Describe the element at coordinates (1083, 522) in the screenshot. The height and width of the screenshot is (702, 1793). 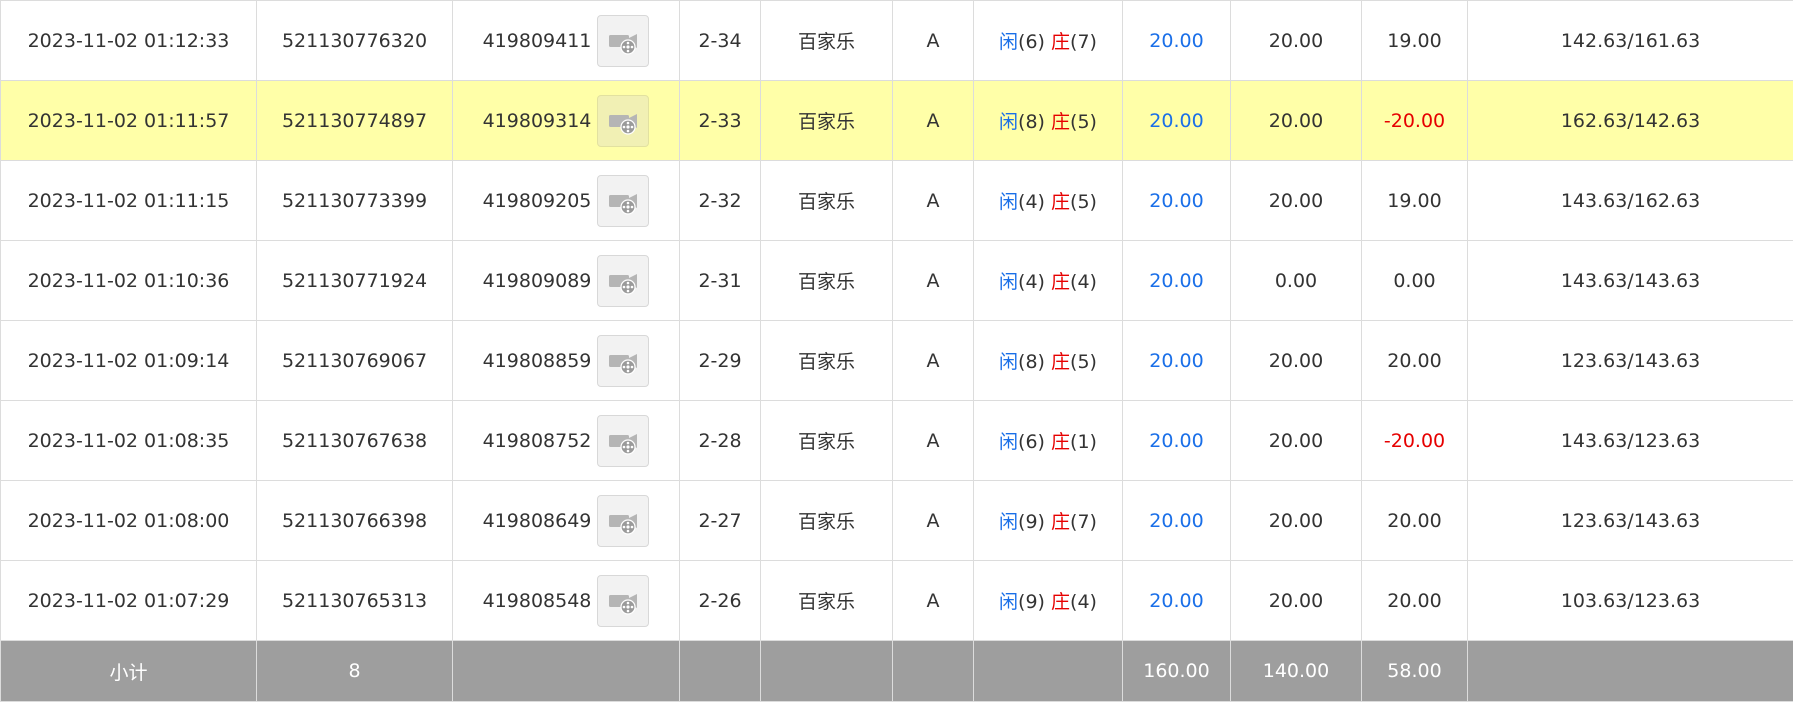
I see `banker-score: (7)` at that location.